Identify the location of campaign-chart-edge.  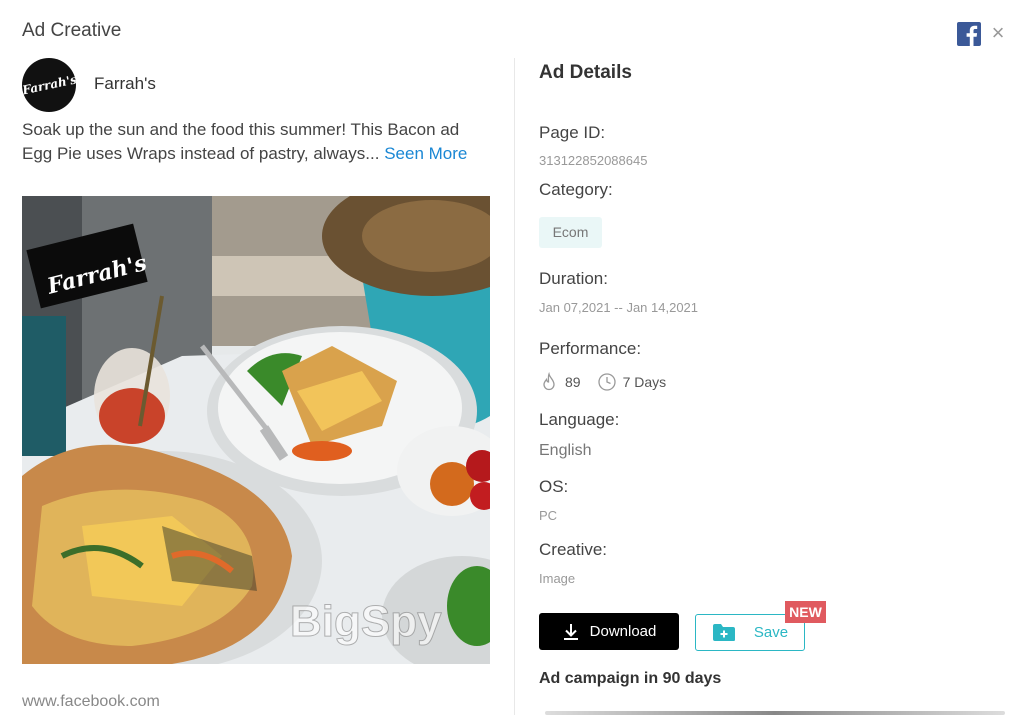
(775, 713).